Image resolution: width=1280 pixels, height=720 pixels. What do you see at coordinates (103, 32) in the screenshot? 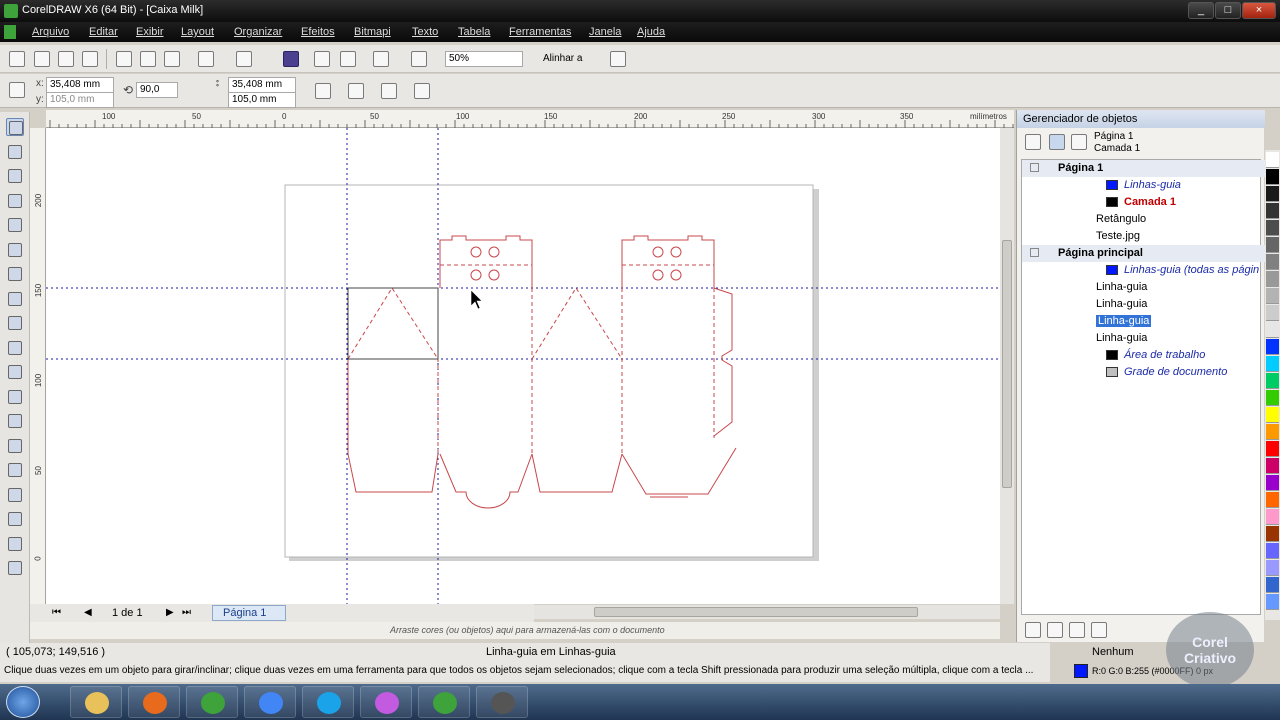
I see `menu-editar: Editar` at bounding box center [103, 32].